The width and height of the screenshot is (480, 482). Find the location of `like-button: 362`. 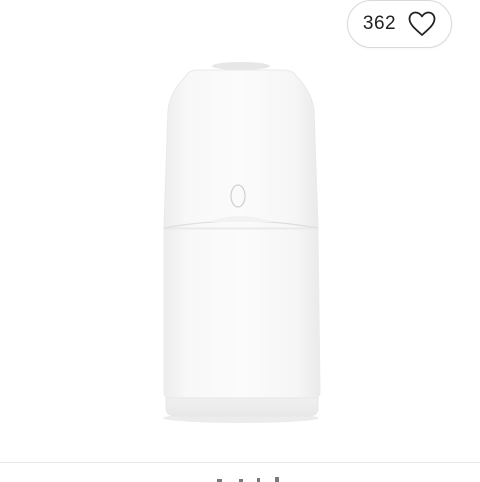

like-button: 362 is located at coordinates (399, 24).